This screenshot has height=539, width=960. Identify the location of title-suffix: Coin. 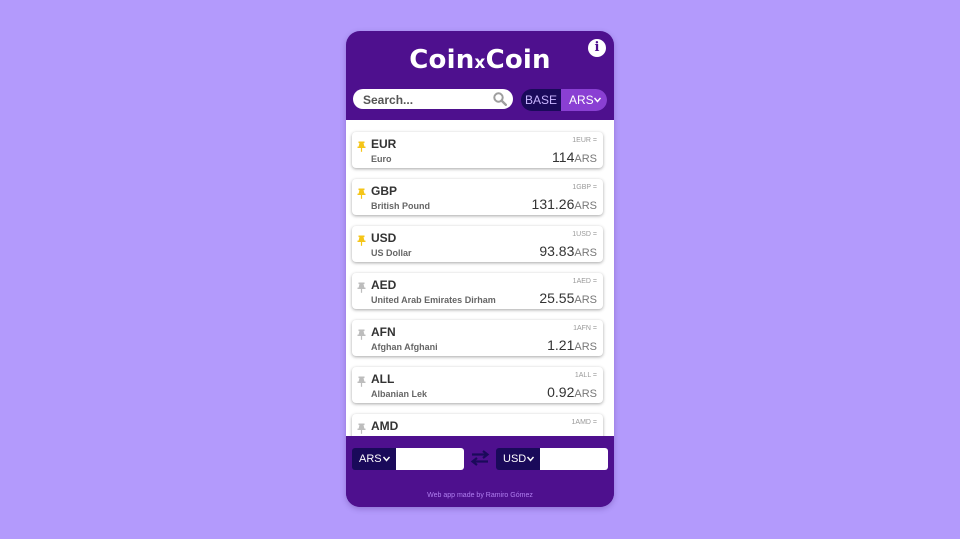
(518, 60).